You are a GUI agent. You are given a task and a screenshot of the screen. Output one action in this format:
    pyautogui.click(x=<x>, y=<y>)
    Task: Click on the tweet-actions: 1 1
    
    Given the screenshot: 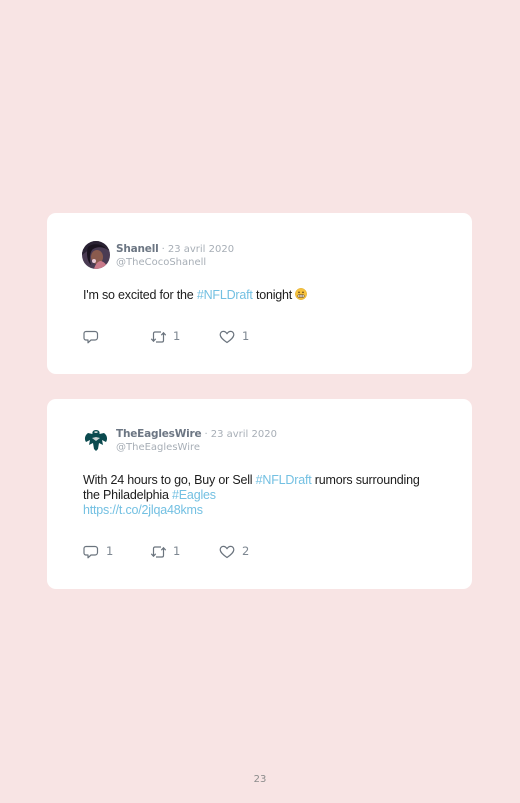 What is the action you would take?
    pyautogui.click(x=233, y=337)
    